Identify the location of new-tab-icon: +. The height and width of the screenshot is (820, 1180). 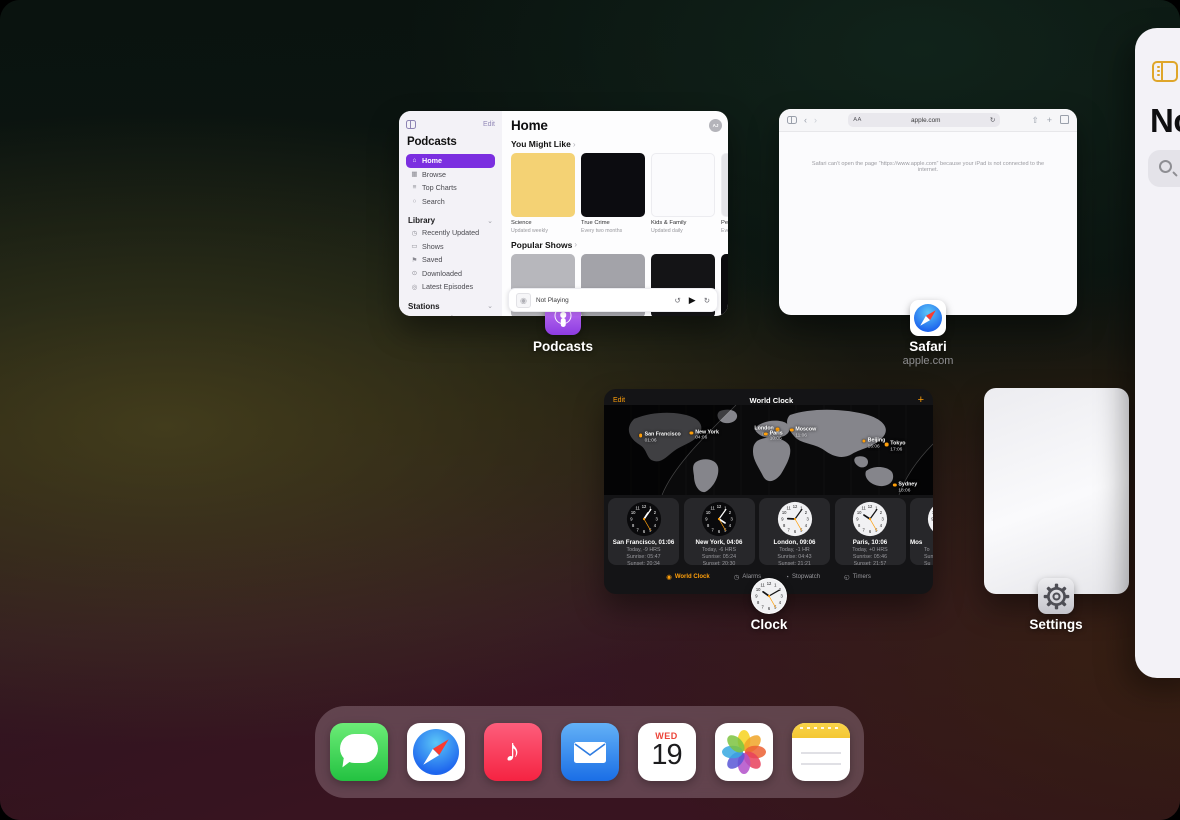
(1049, 120).